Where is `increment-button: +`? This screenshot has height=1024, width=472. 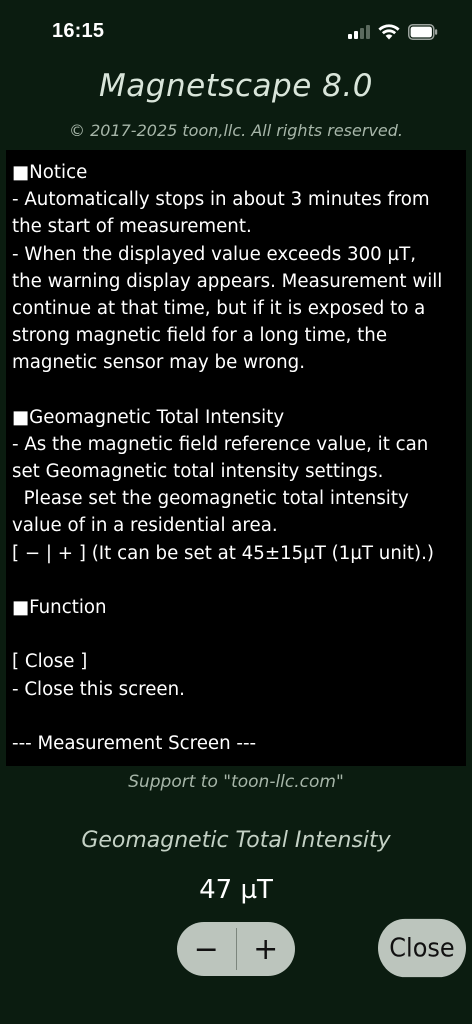 increment-button: + is located at coordinates (266, 949).